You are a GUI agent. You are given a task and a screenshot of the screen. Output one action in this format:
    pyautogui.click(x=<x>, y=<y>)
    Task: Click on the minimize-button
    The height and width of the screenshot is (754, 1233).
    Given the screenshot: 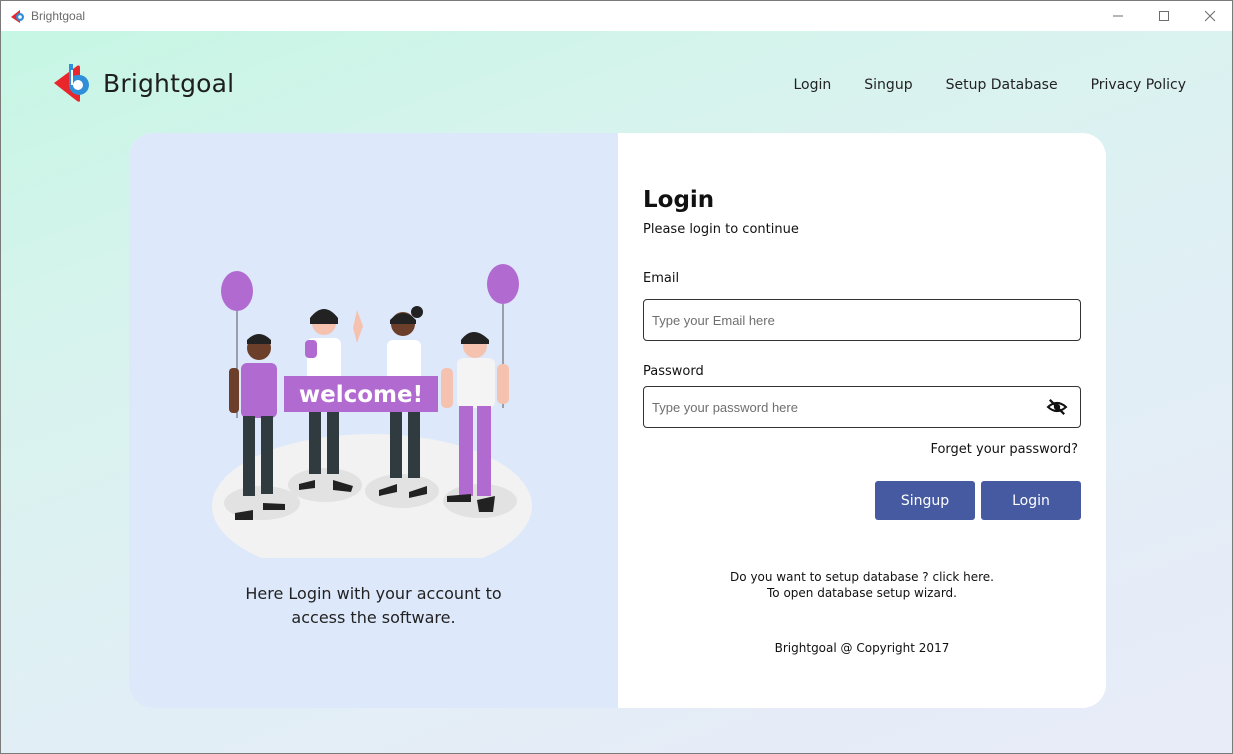 What is the action you would take?
    pyautogui.click(x=1118, y=16)
    